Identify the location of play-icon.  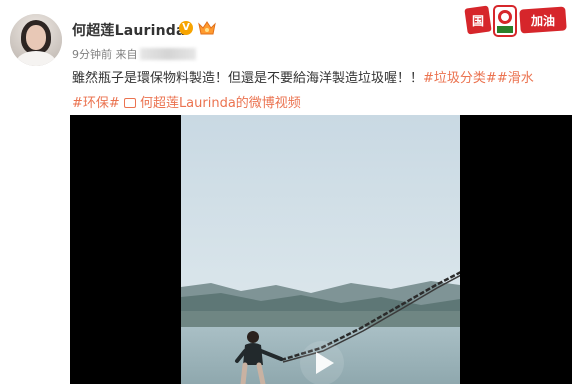
(325, 363).